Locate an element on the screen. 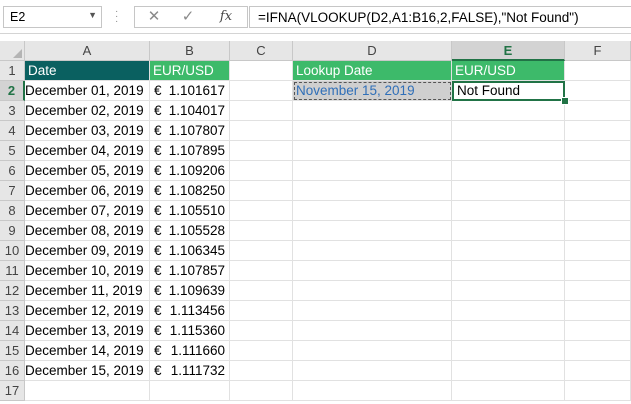 The width and height of the screenshot is (631, 404). cell-d14 is located at coordinates (372, 331).